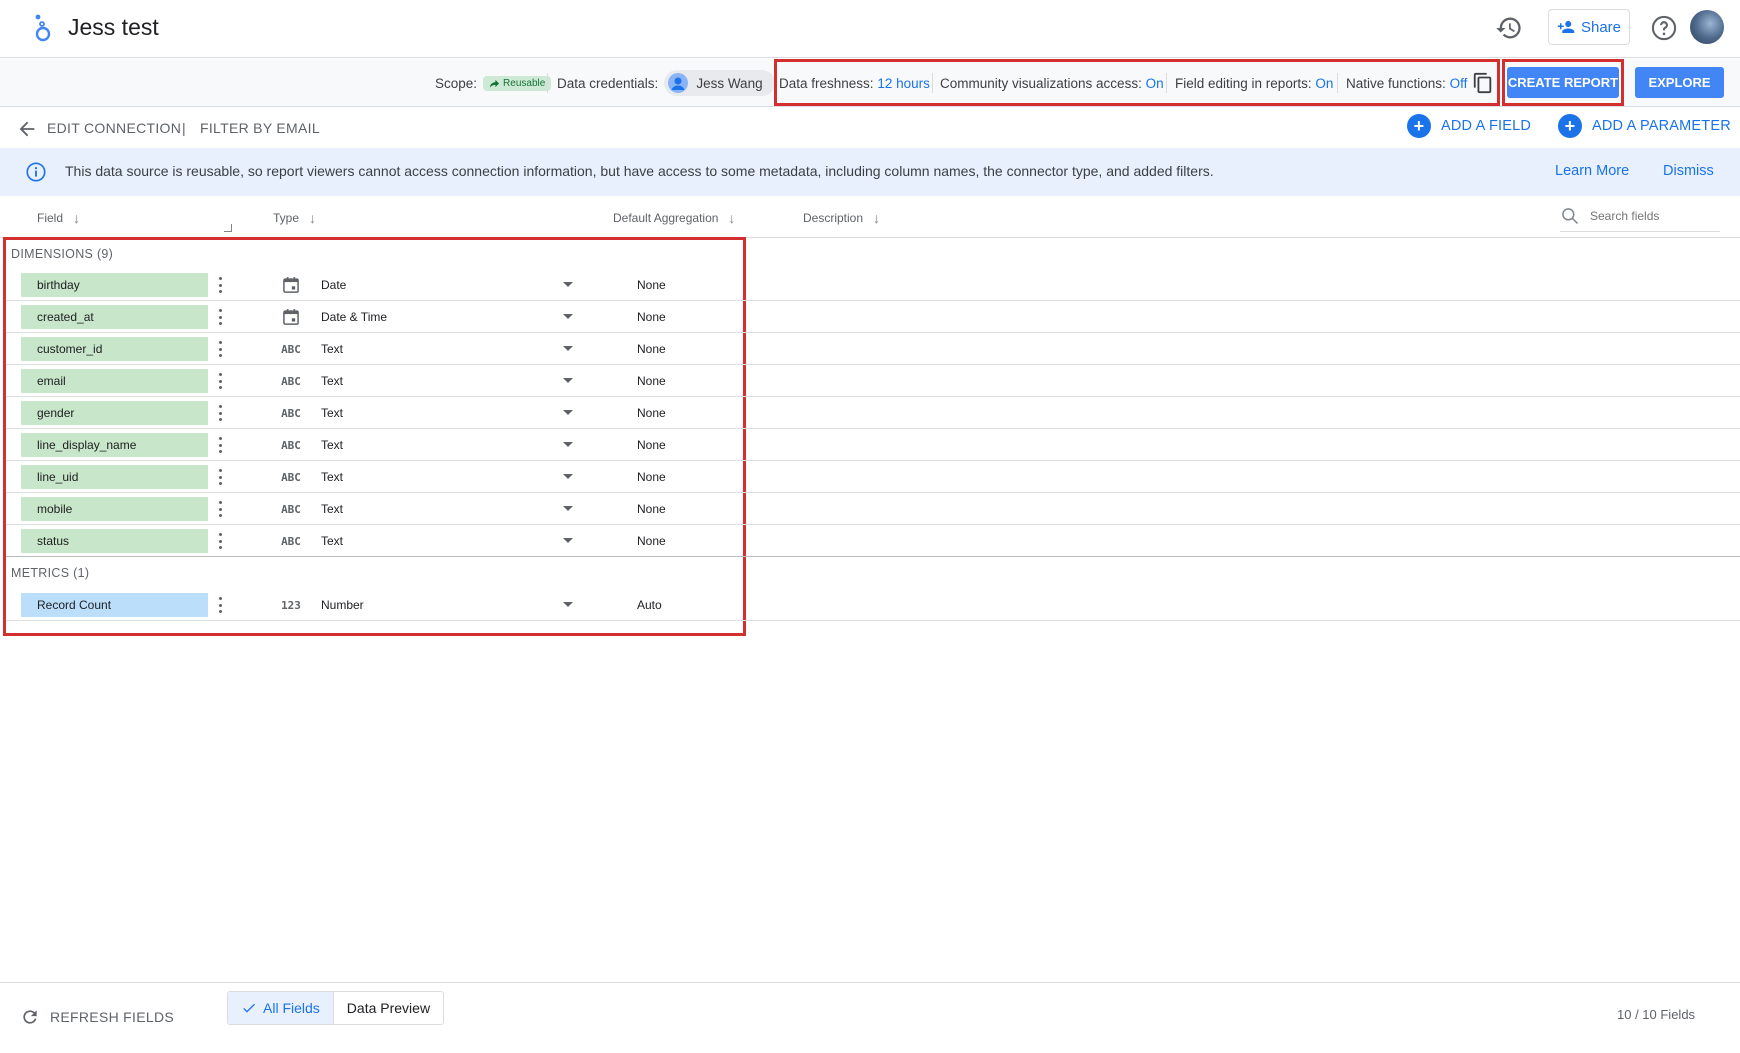 Image resolution: width=1740 pixels, height=1053 pixels. I want to click on type-select: Number, so click(342, 605).